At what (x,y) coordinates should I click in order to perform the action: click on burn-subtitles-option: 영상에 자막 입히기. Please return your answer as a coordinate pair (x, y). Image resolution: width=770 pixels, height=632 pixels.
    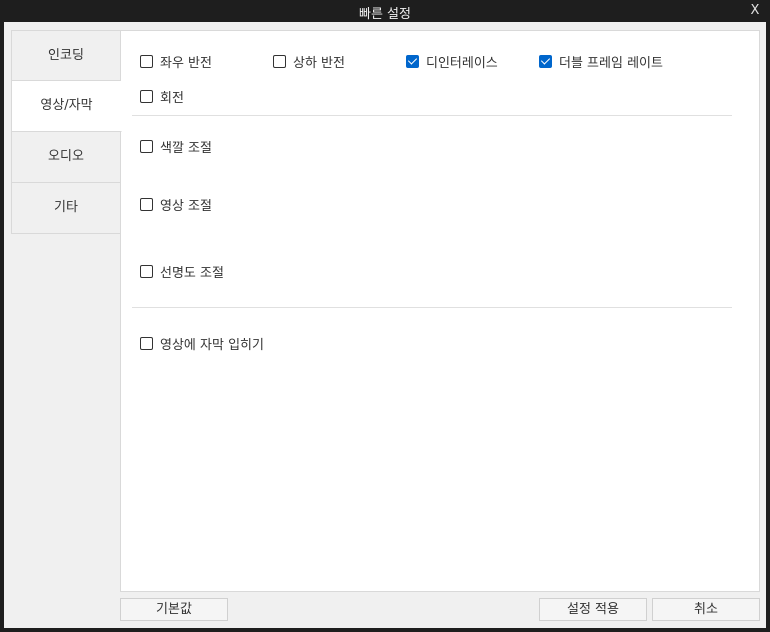
    Looking at the image, I should click on (202, 343).